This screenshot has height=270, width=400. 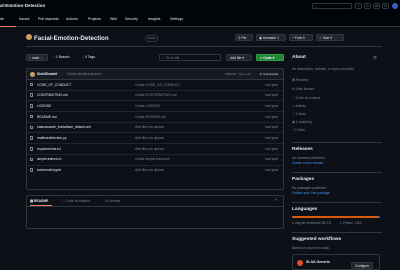 I want to click on releases-heading: Releases, so click(x=302, y=149).